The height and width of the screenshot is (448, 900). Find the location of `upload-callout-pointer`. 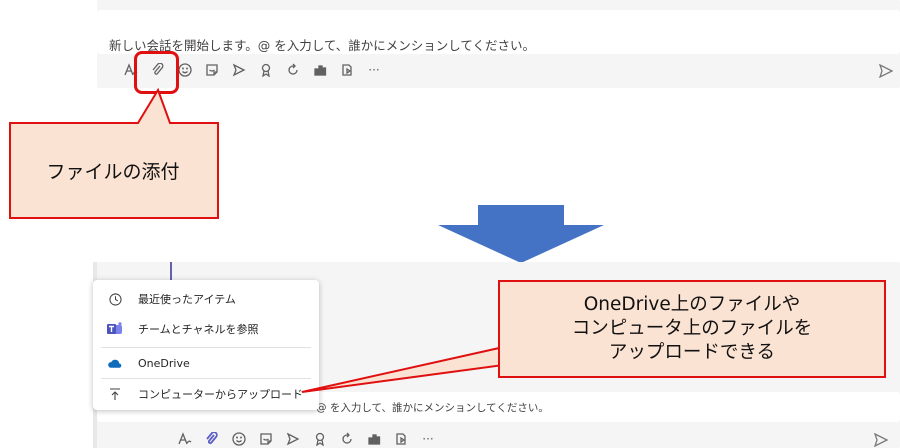

upload-callout-pointer is located at coordinates (414, 366).